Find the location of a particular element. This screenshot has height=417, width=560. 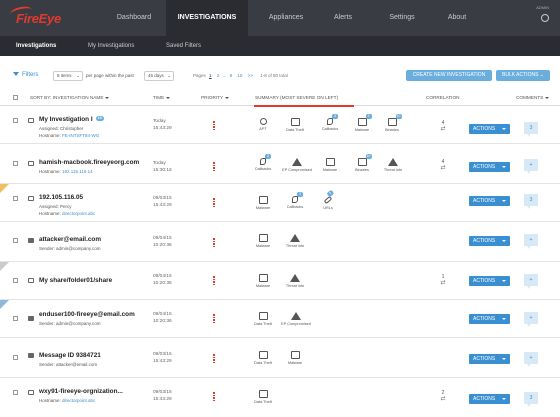

nav-appliances: Appliances is located at coordinates (286, 18).